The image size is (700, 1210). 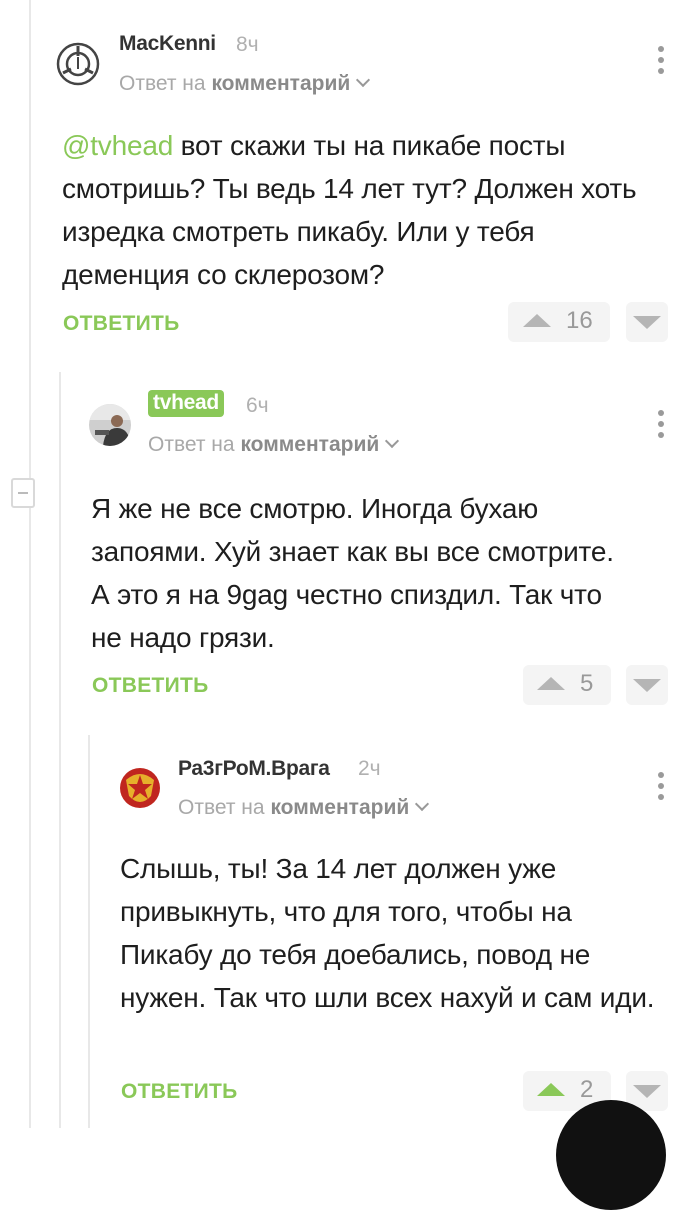 What do you see at coordinates (257, 405) in the screenshot?
I see `comment-time: 6ч` at bounding box center [257, 405].